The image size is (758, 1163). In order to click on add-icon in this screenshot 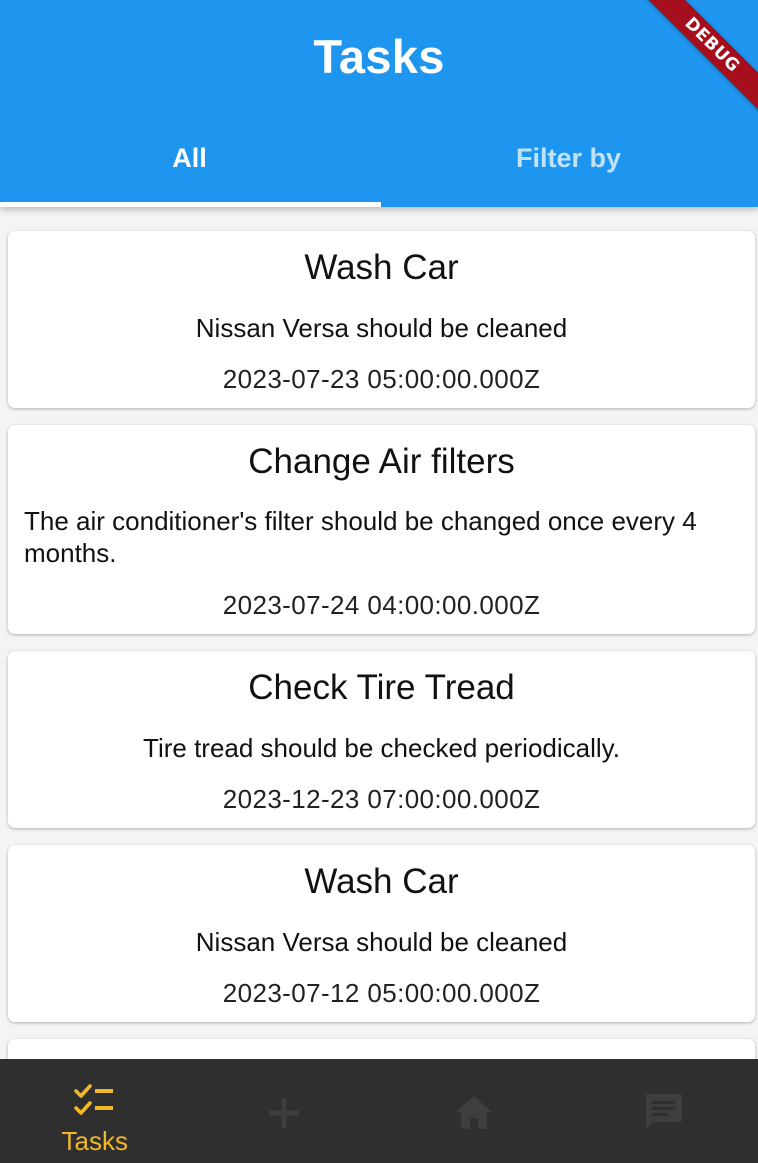, I will do `click(284, 1113)`.